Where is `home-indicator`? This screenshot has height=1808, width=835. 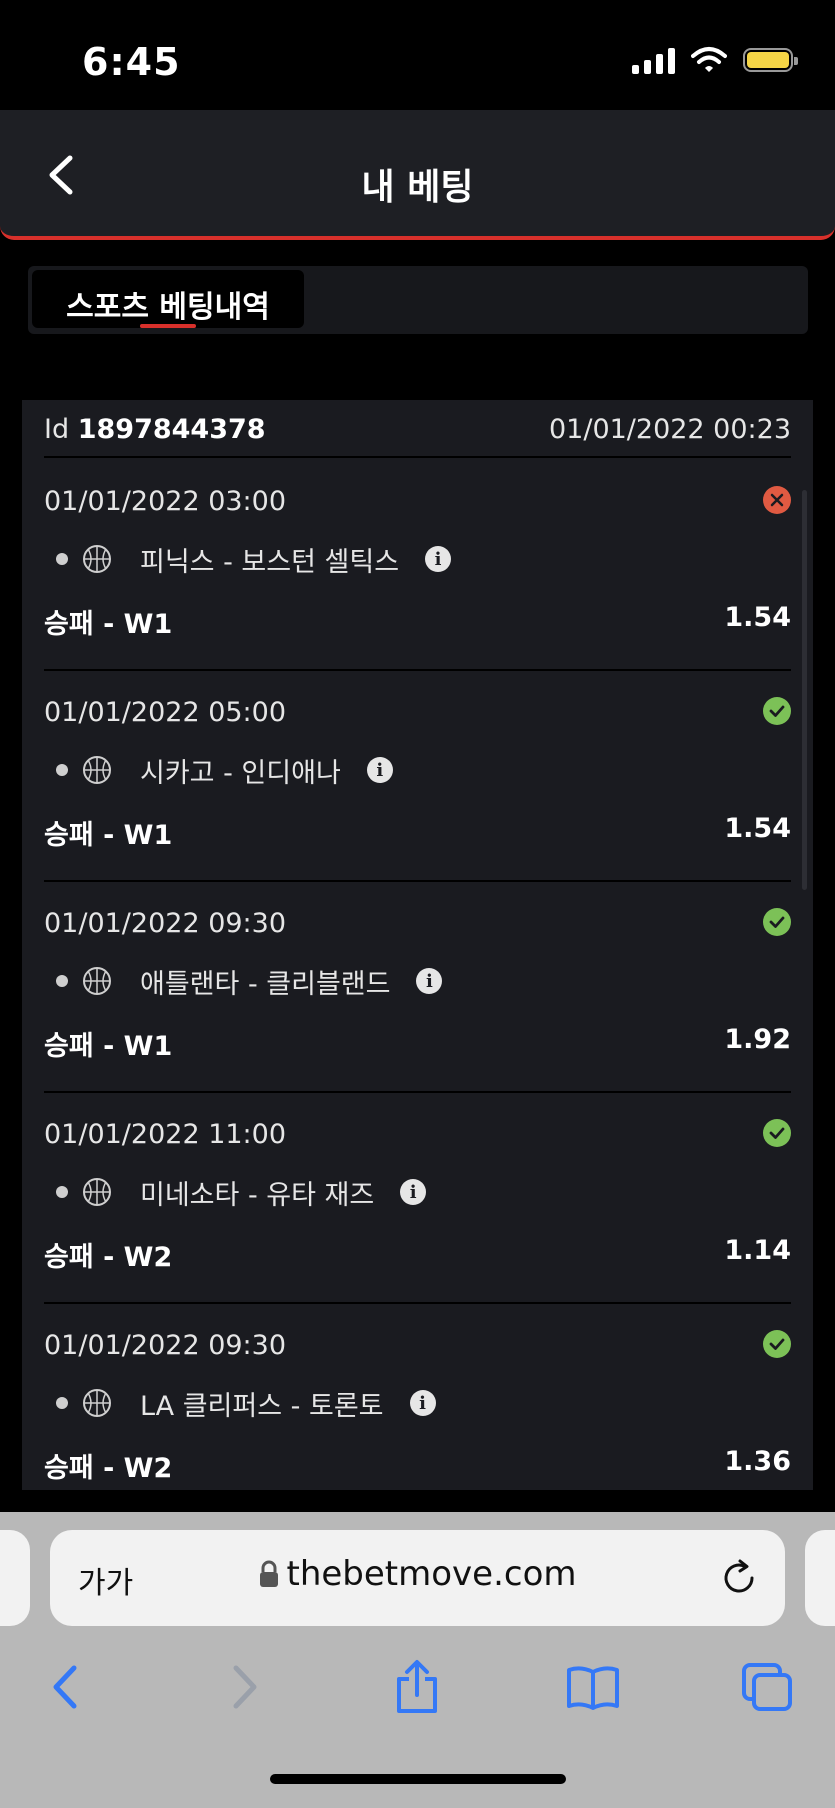 home-indicator is located at coordinates (418, 1779).